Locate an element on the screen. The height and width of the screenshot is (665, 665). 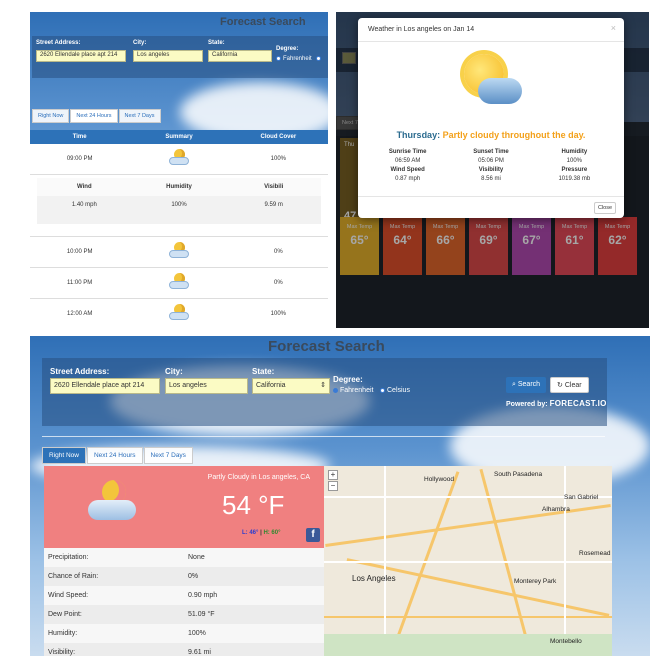
tab-bar: Right Now Next 24 Hours Next 7 Days is located at coordinates (118, 455).